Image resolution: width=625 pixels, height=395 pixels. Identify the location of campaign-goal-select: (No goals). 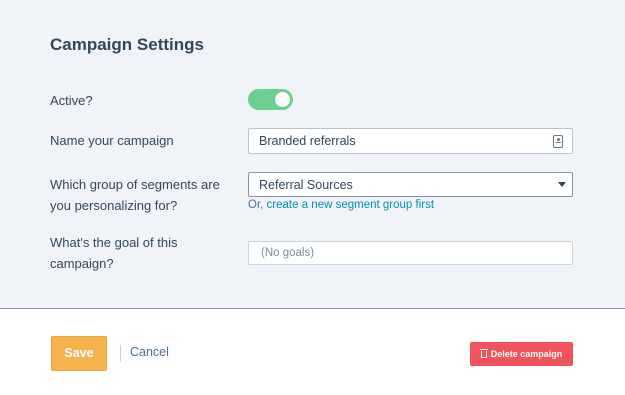
(410, 253).